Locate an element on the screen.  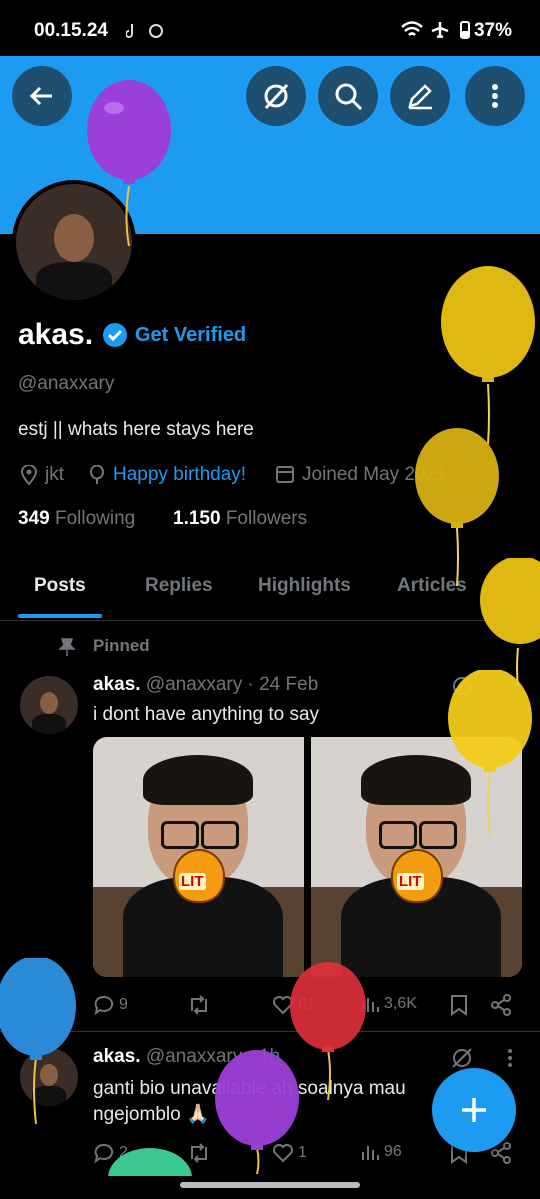
battery-percent: 37% is located at coordinates (492, 30).